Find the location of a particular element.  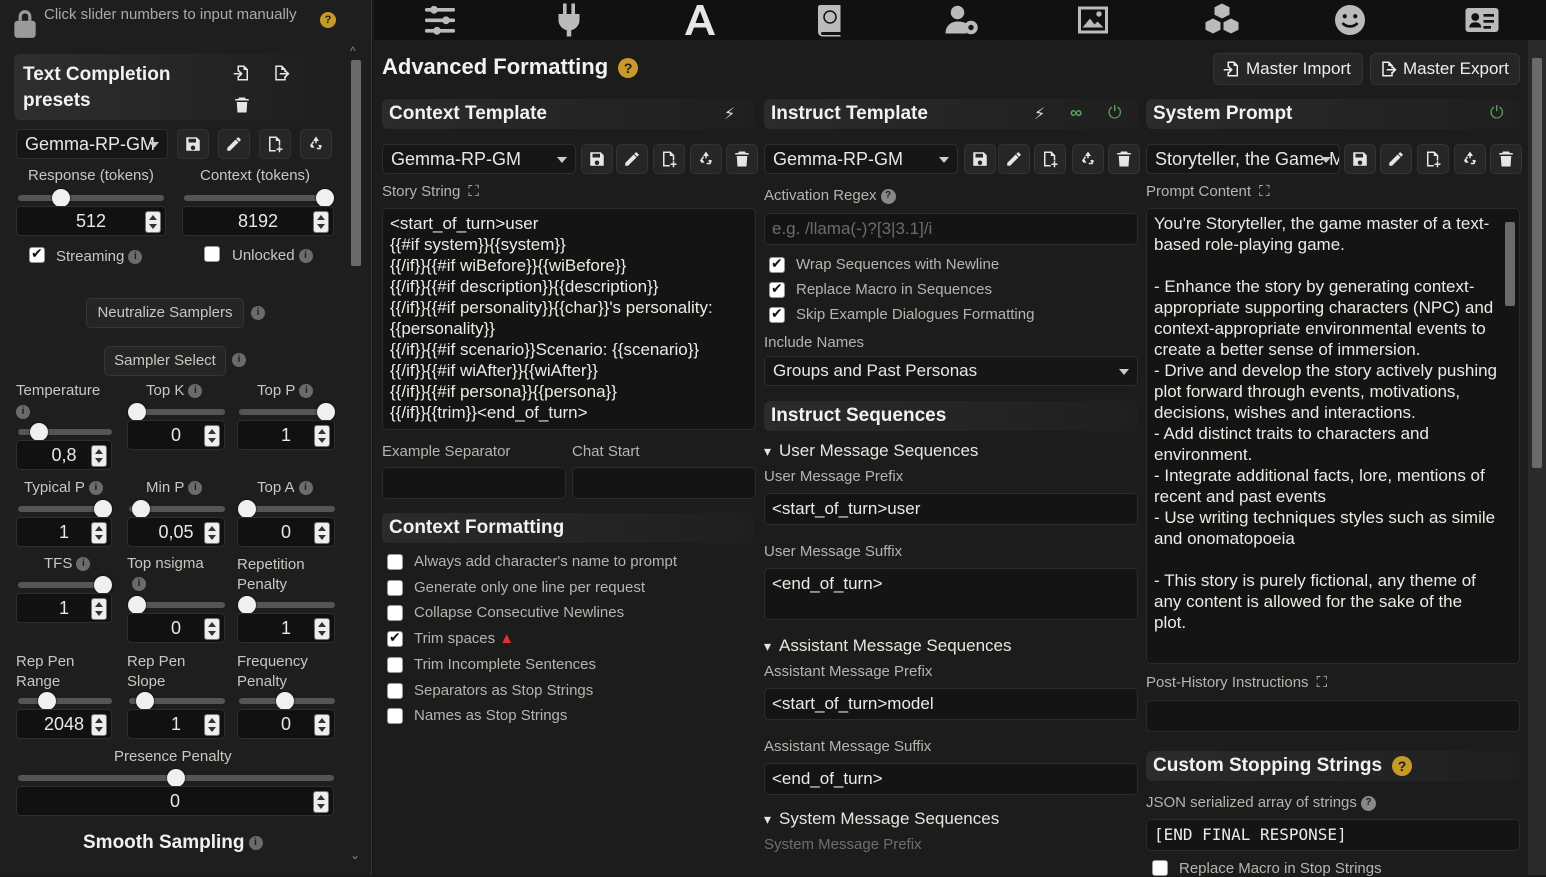

reppen-slider-knob is located at coordinates (247, 605).